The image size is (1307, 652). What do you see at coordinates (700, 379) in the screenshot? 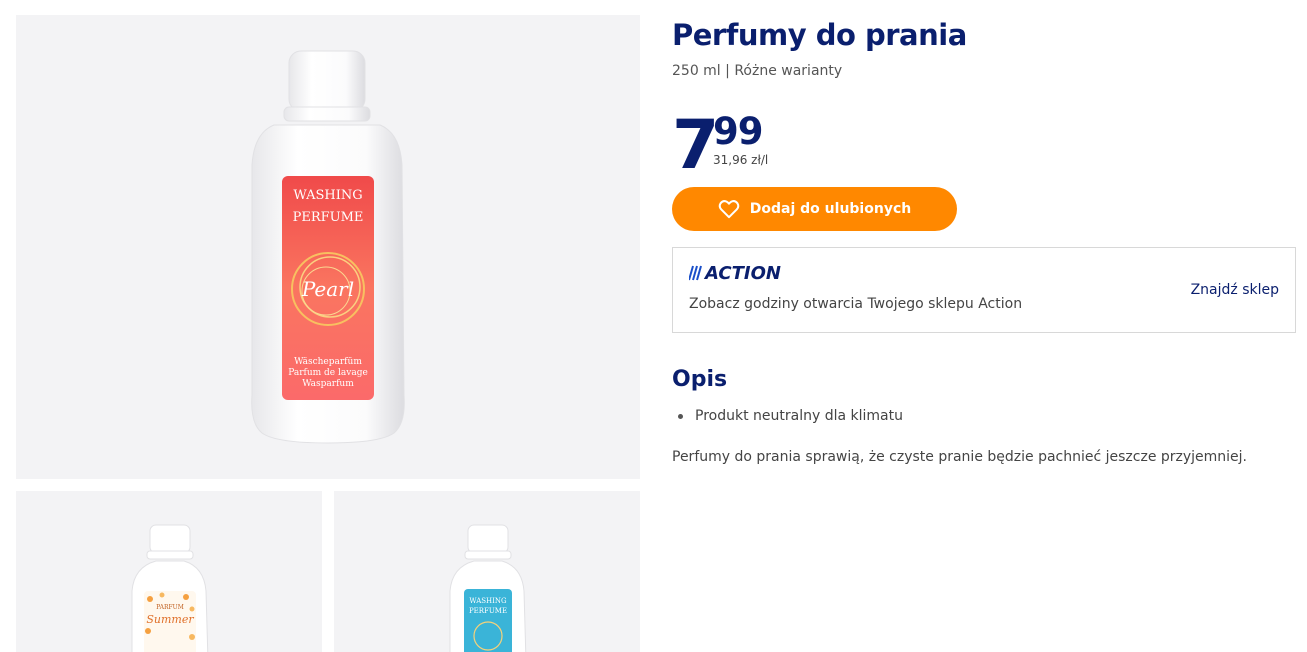
I see `description-heading: Opis` at bounding box center [700, 379].